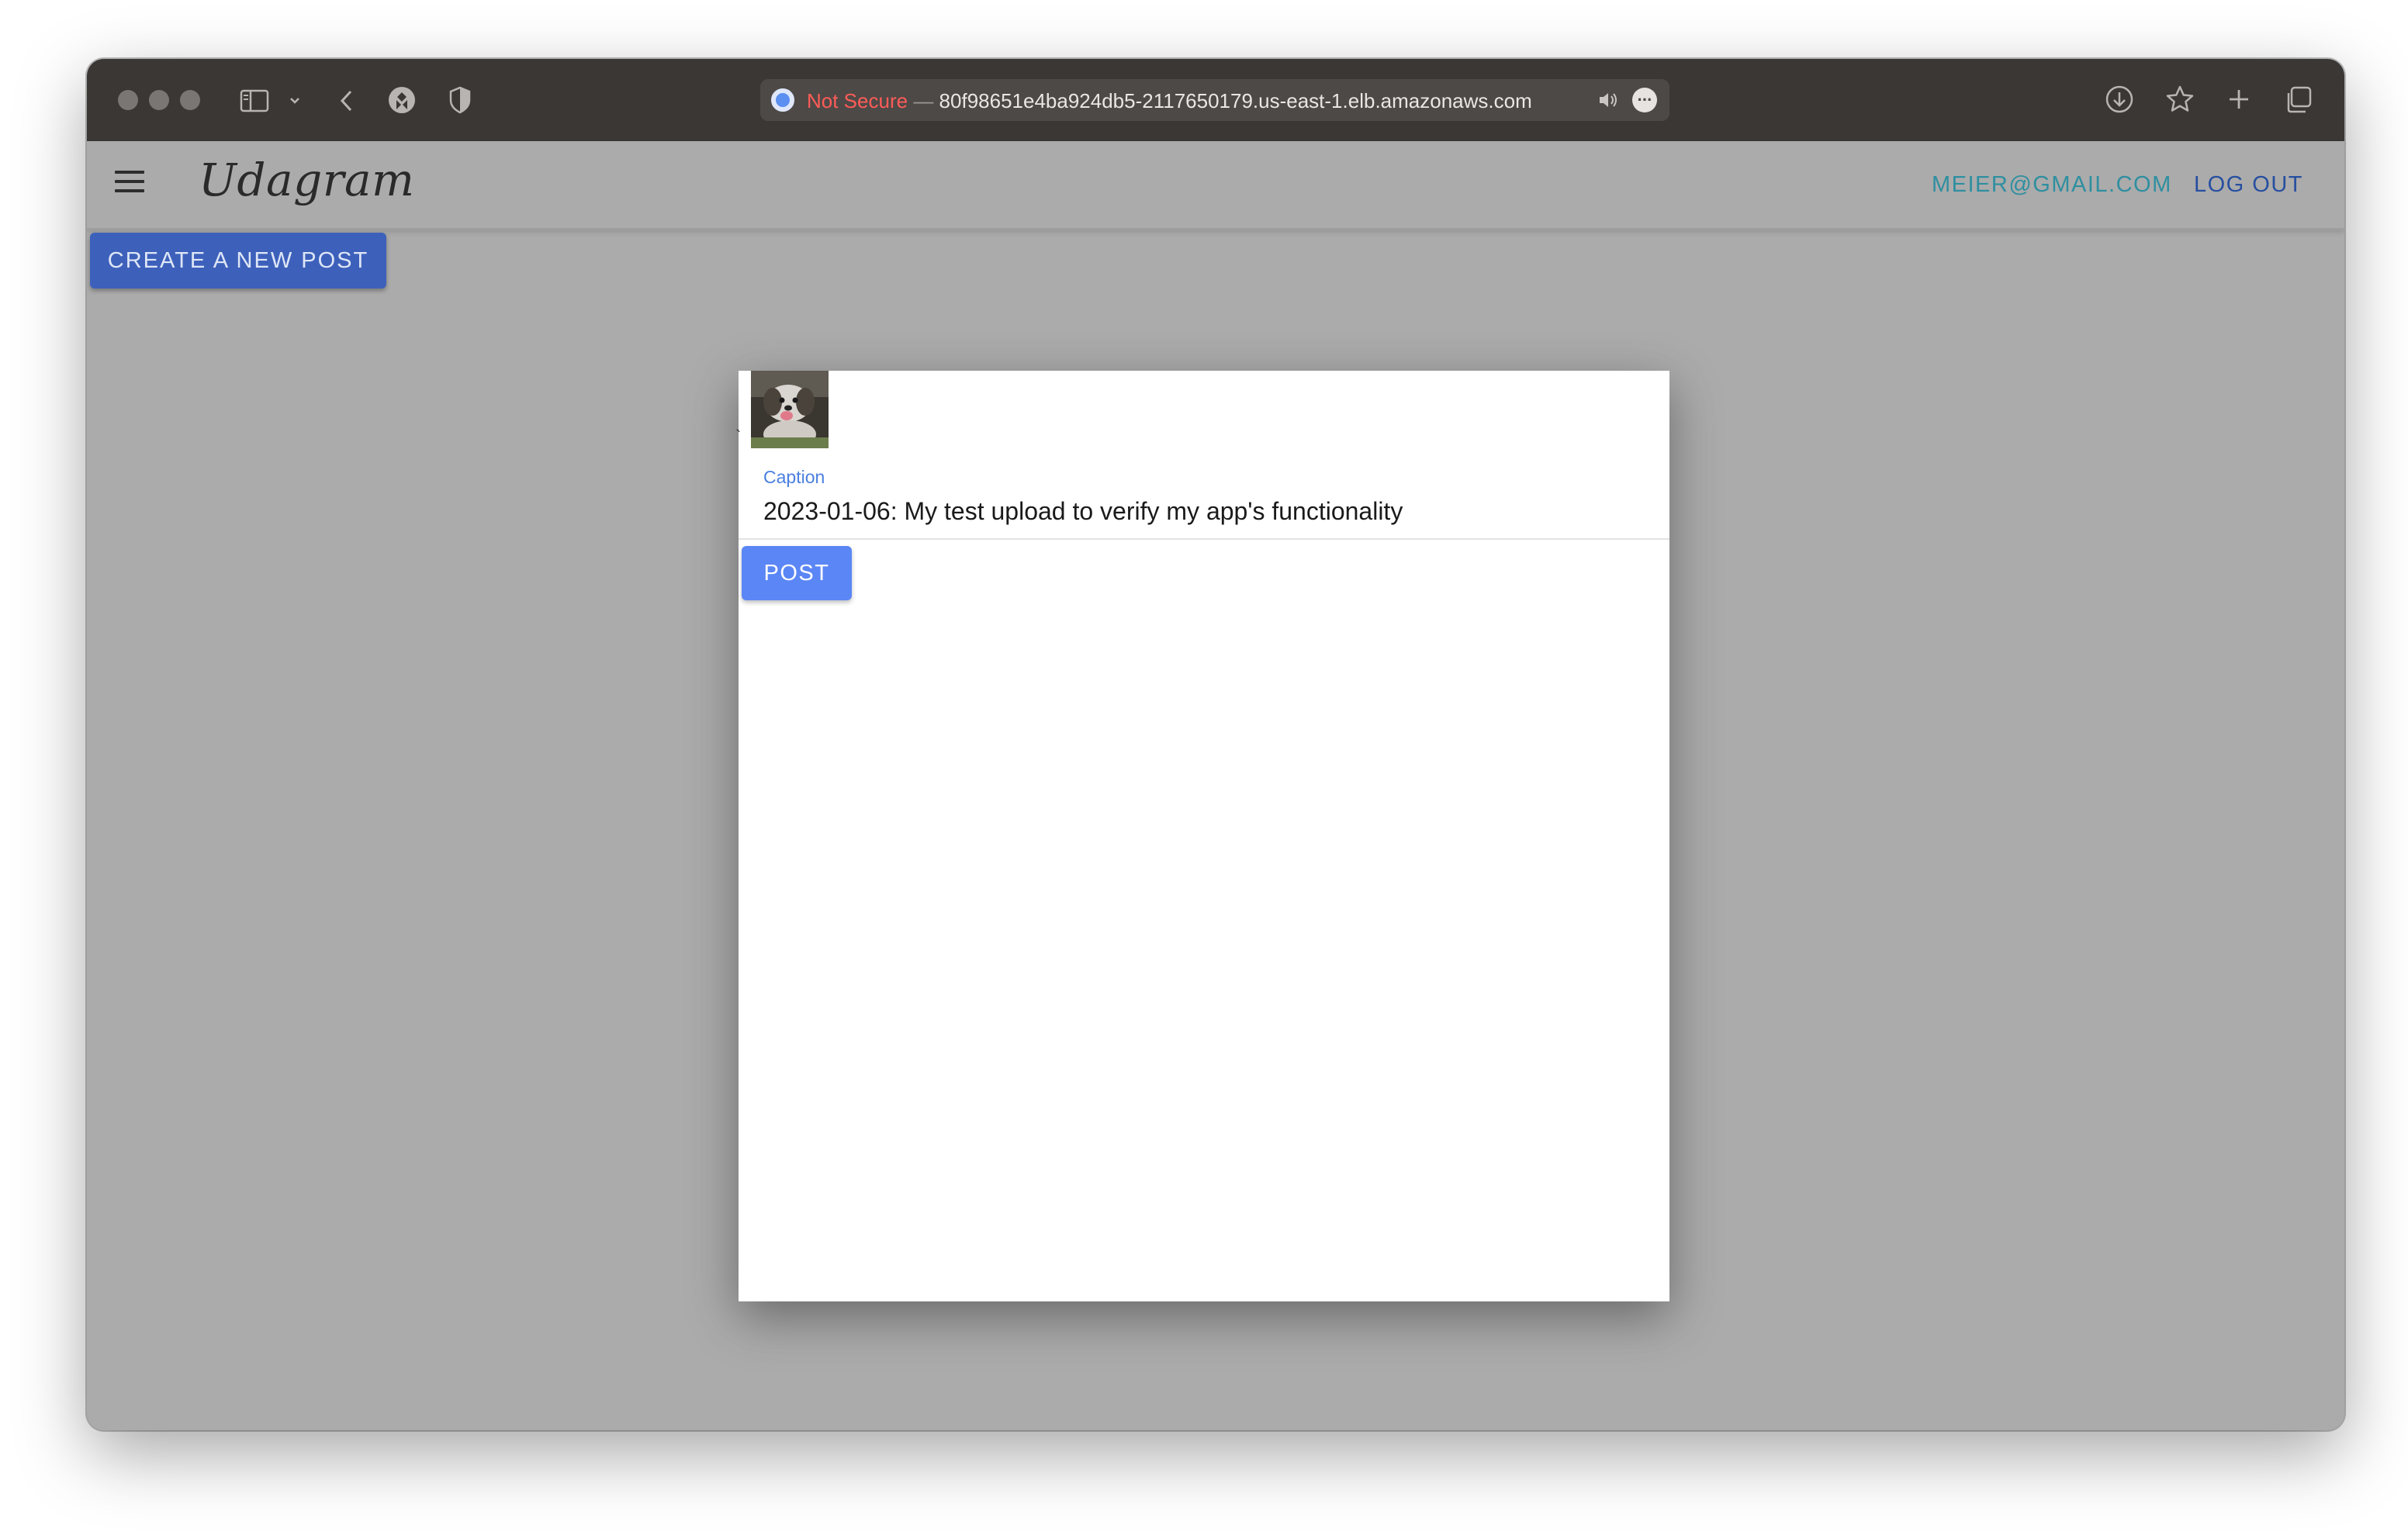 Image resolution: width=2408 pixels, height=1531 pixels. Describe the element at coordinates (129, 182) in the screenshot. I see `menu-icon` at that location.